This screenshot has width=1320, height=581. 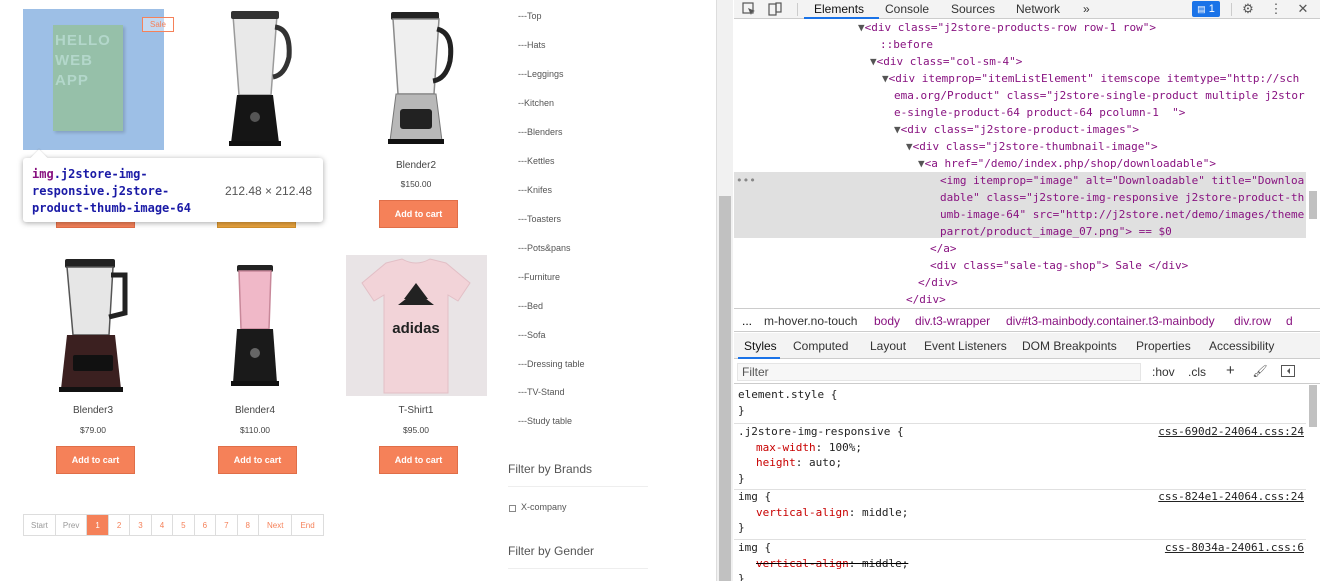 I want to click on page-2: 2, so click(x=120, y=525).